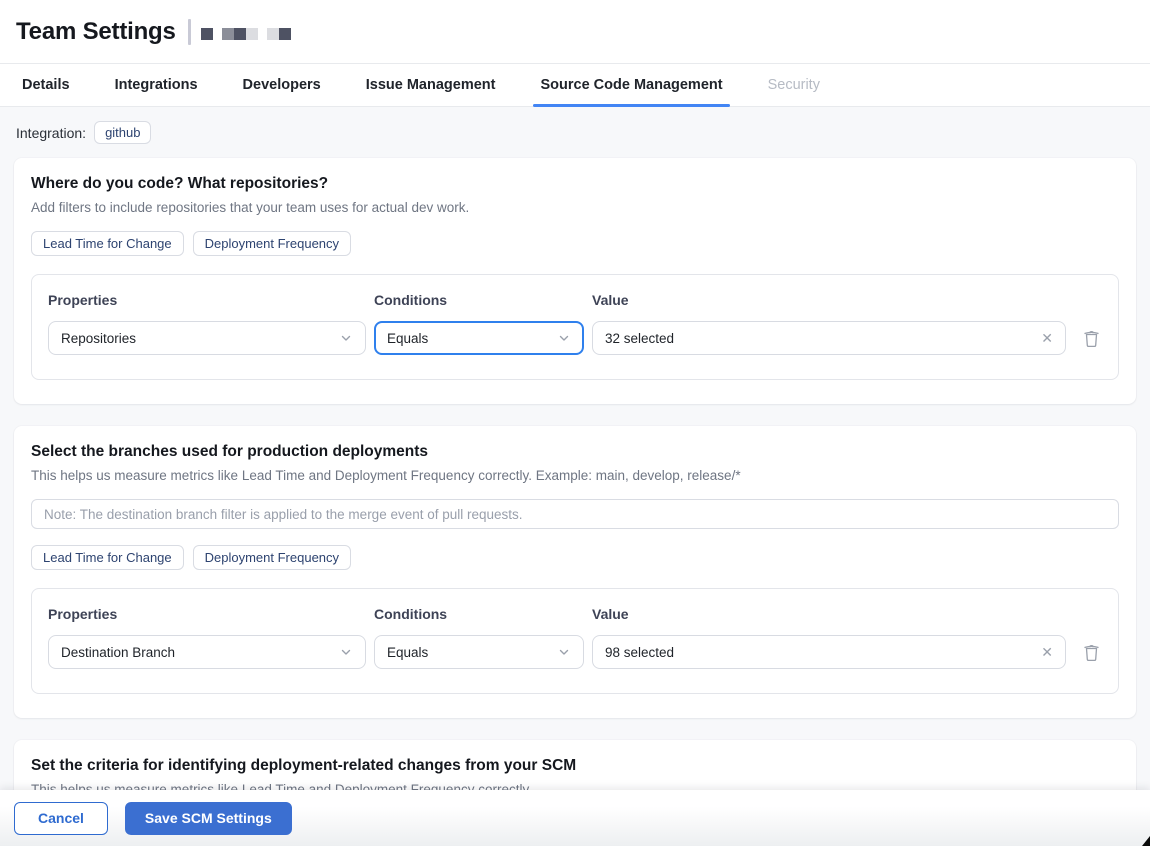 The width and height of the screenshot is (1150, 846). What do you see at coordinates (575, 31) in the screenshot?
I see `page-header: Team Settings` at bounding box center [575, 31].